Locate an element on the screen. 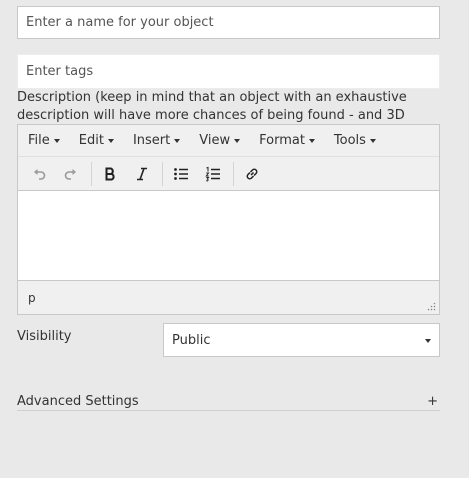  advanced-settings-toggle: Advanced Settings + is located at coordinates (228, 401).